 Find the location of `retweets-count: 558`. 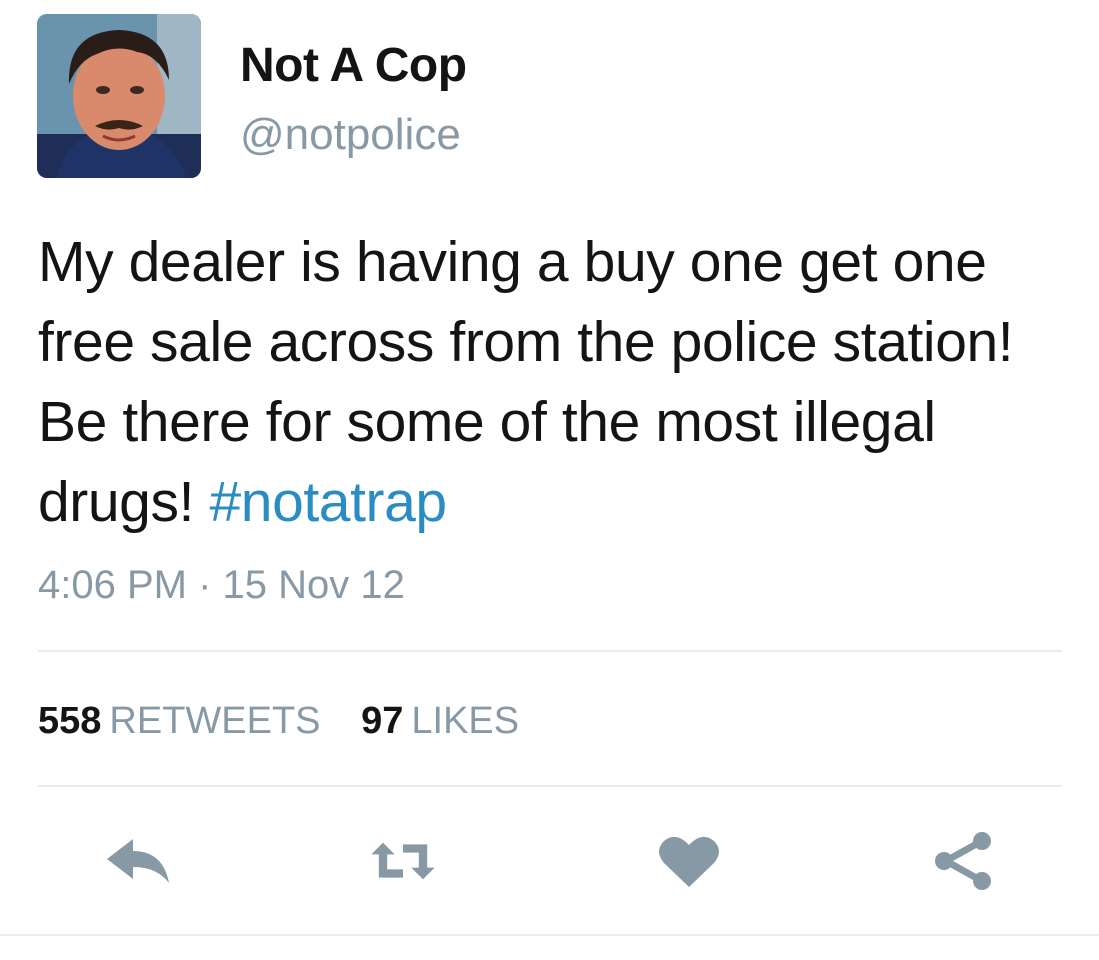

retweets-count: 558 is located at coordinates (70, 721).